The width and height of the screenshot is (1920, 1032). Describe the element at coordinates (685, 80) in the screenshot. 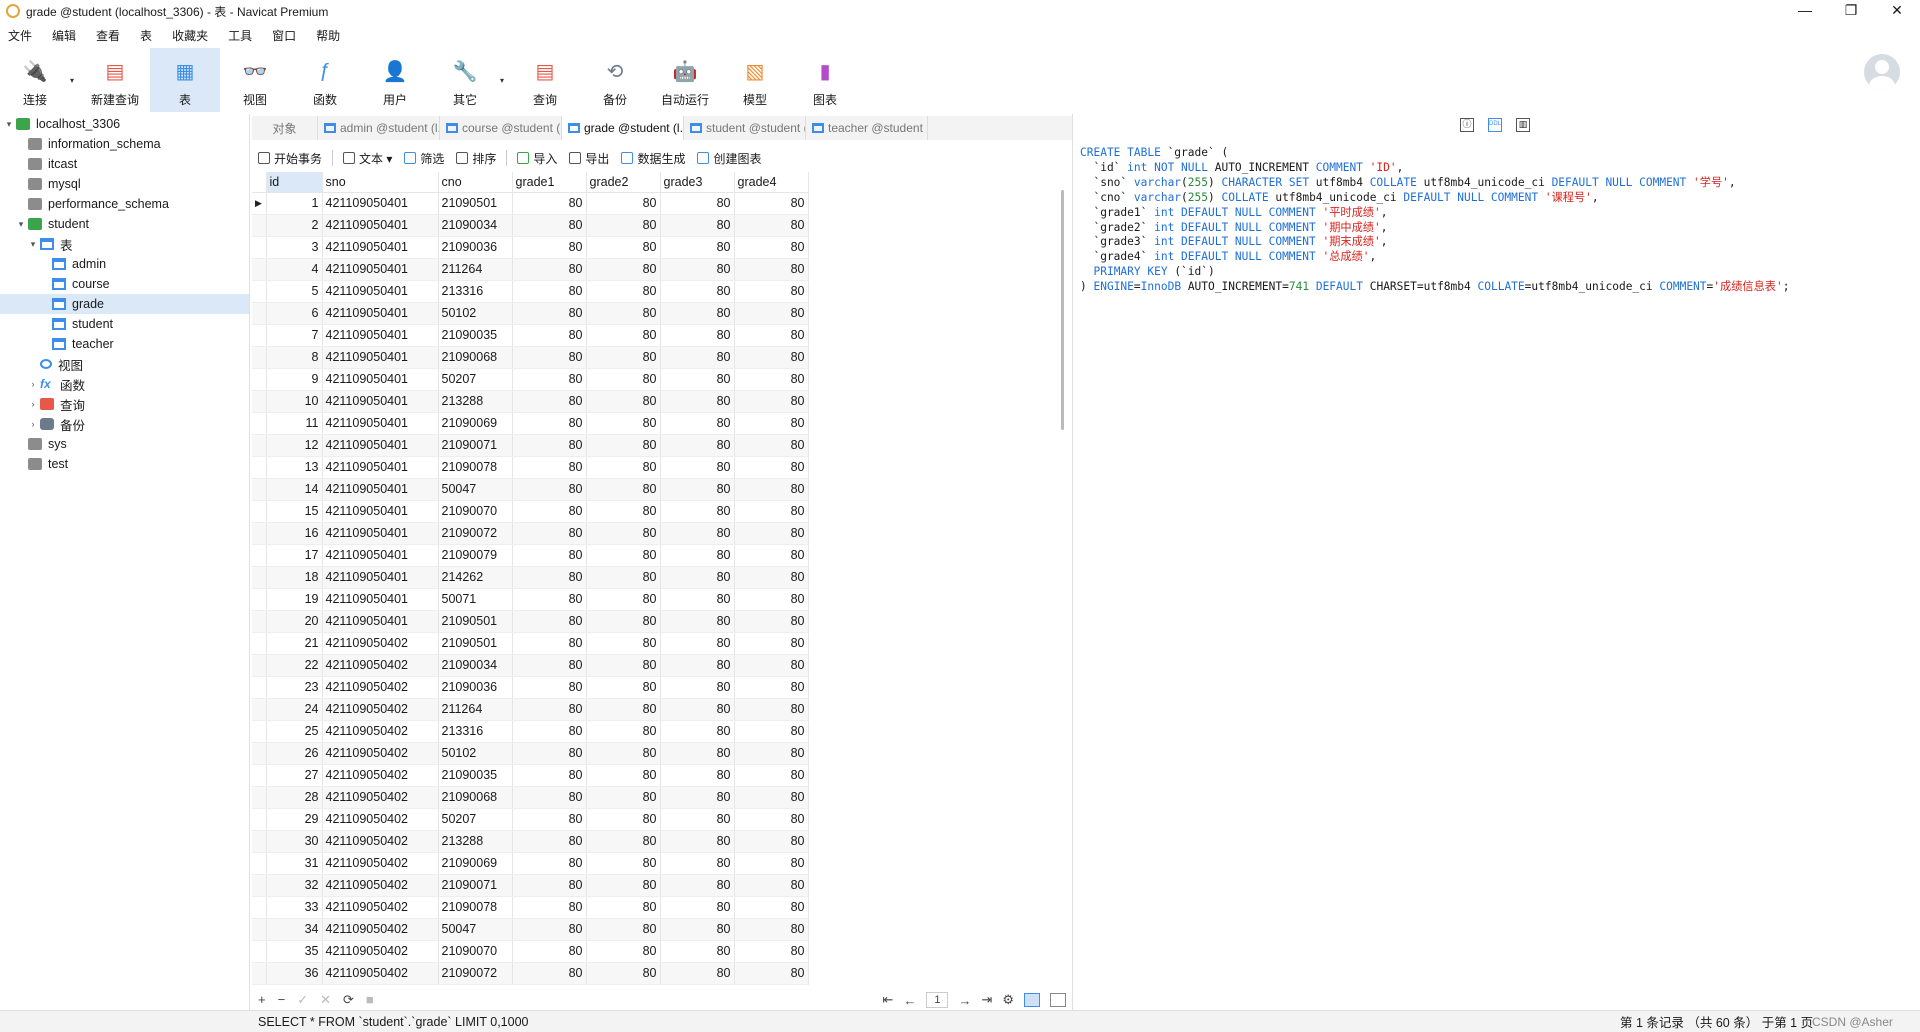

I see `toolbar-button-9: 🤖 自动运行` at that location.